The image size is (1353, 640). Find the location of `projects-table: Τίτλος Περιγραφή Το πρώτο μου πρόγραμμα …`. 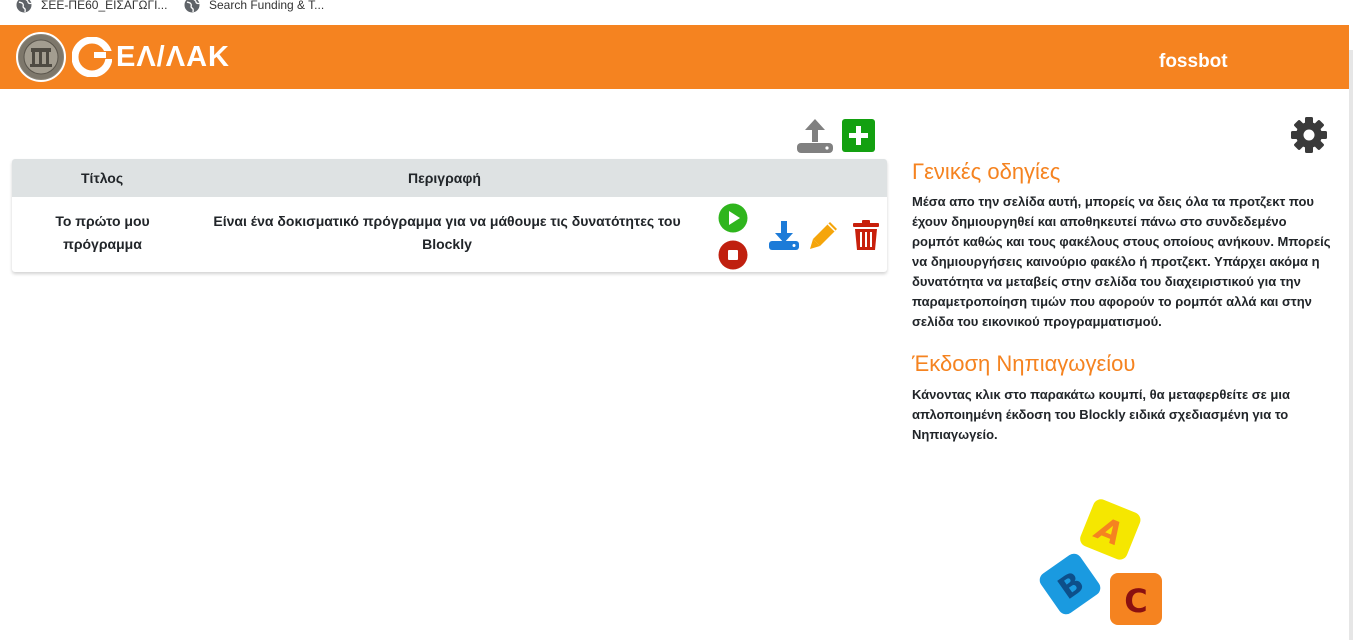

projects-table: Τίτλος Περιγραφή Το πρώτο μου πρόγραμμα … is located at coordinates (449, 215).